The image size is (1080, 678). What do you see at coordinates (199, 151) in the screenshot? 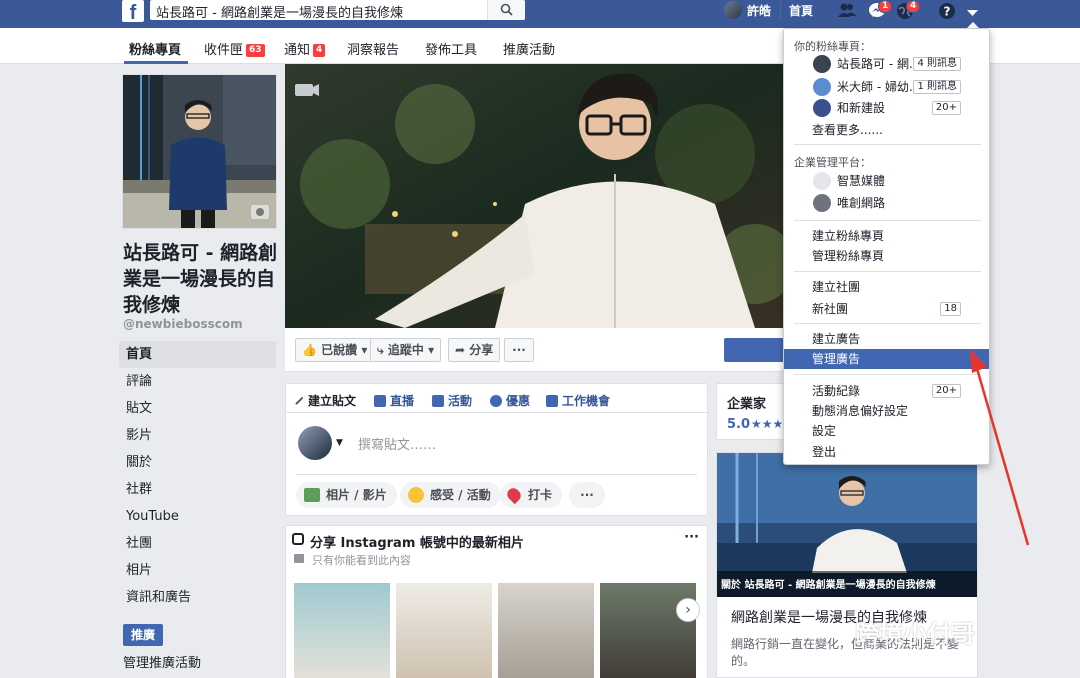
I see `profile-picture` at bounding box center [199, 151].